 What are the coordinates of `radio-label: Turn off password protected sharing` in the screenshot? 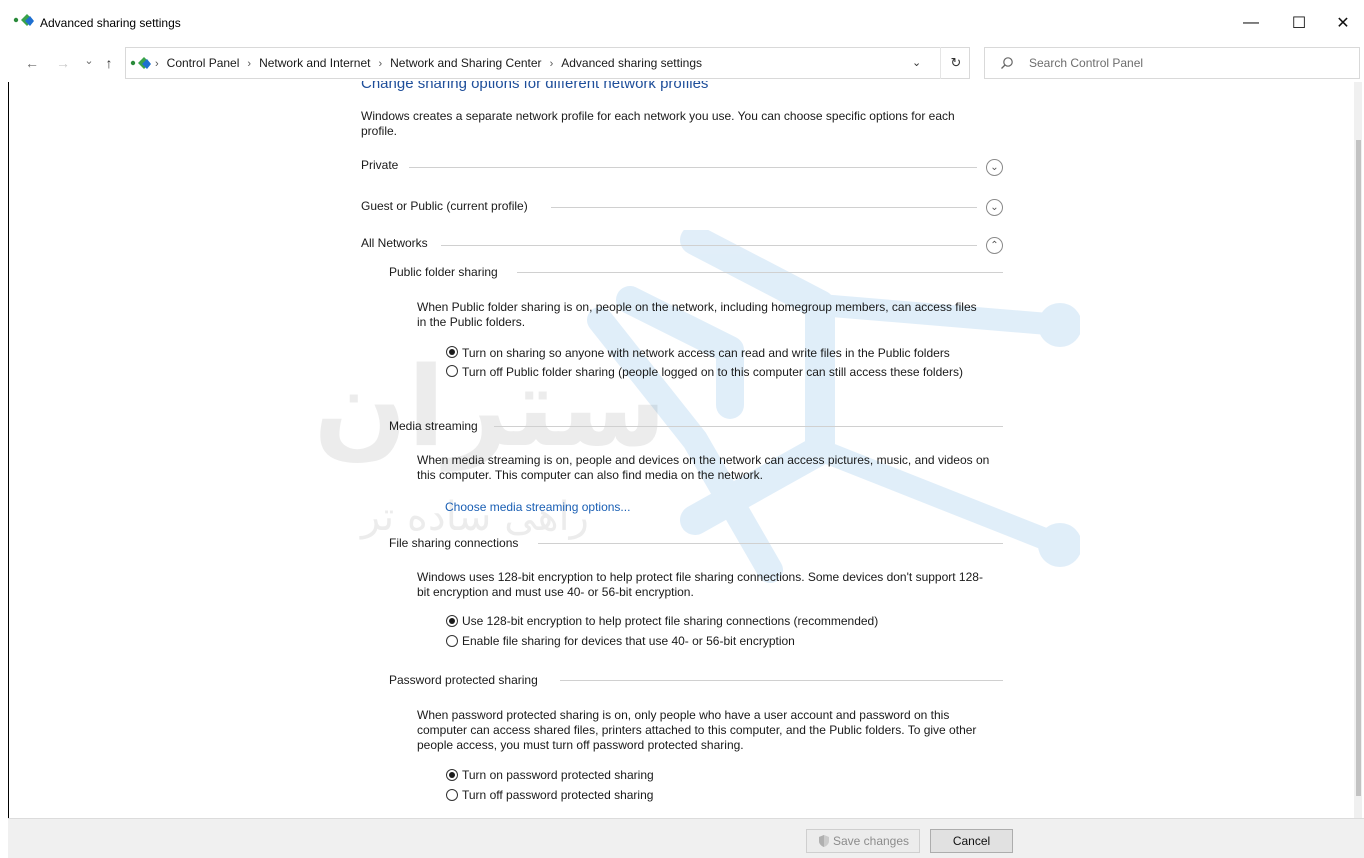 It's located at (557, 795).